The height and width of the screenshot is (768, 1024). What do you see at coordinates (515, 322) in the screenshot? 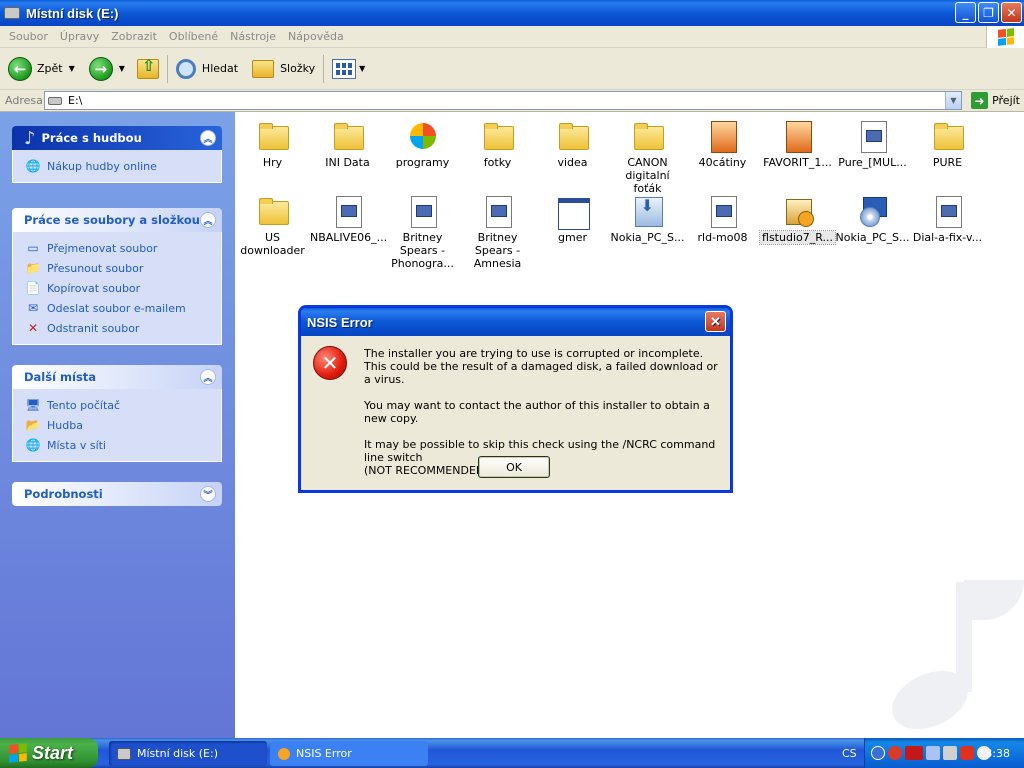
I see `dialog-title-bar: NSIS Error ✕` at bounding box center [515, 322].